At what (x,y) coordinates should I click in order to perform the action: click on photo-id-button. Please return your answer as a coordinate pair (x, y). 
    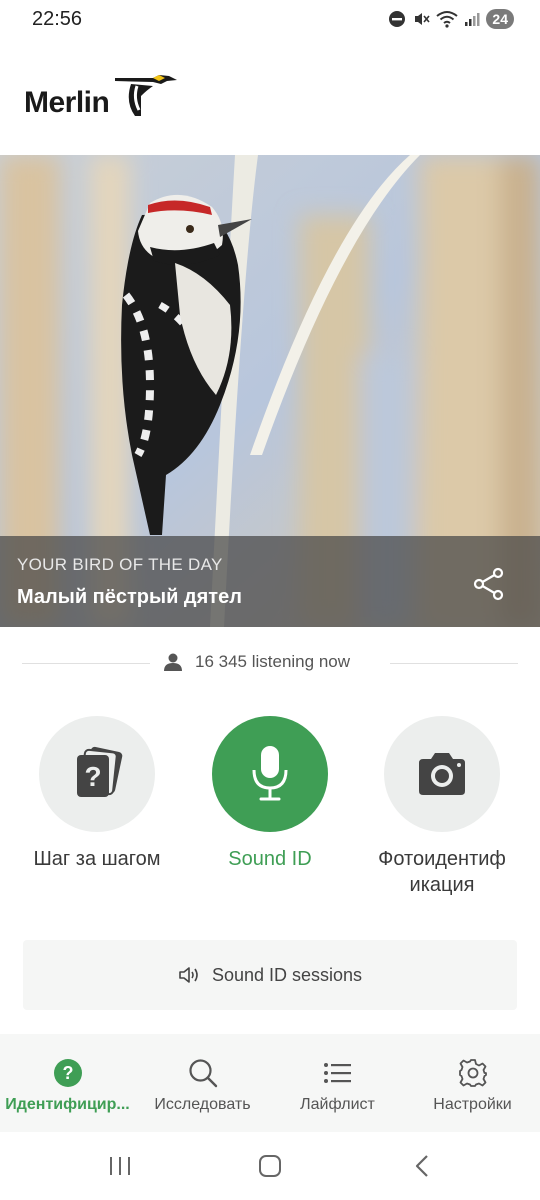
    Looking at the image, I should click on (442, 774).